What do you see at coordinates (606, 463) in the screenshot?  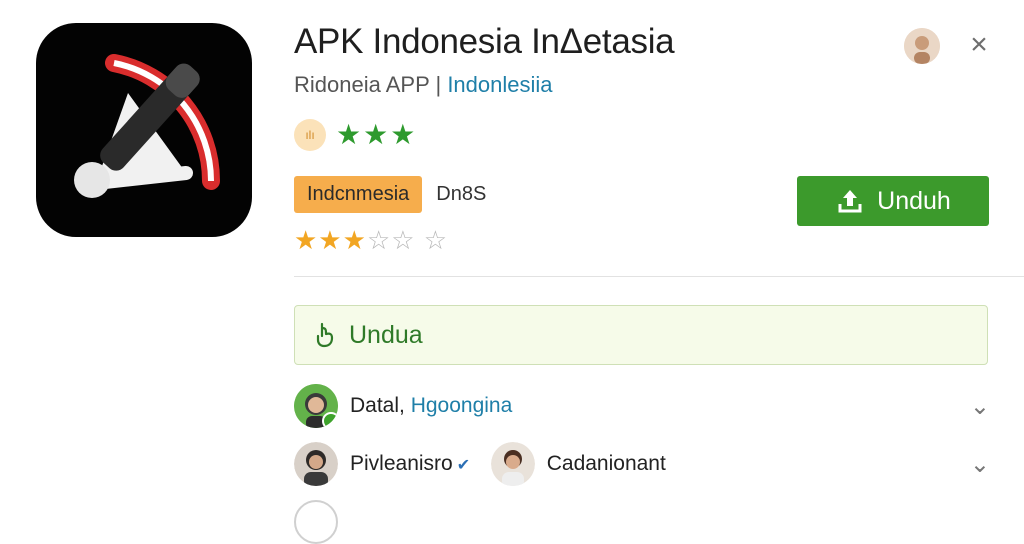 I see `person-name-2: Cadanionant` at bounding box center [606, 463].